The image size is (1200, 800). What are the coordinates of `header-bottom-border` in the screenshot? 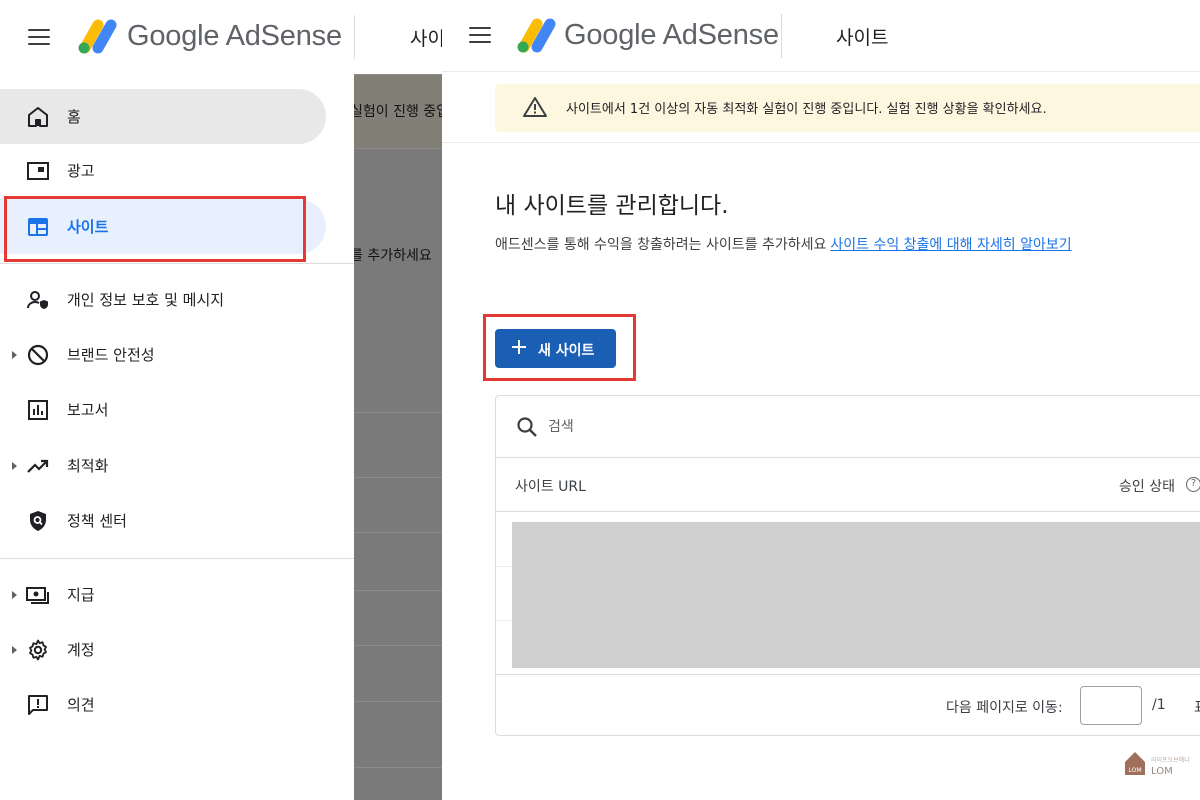 It's located at (821, 71).